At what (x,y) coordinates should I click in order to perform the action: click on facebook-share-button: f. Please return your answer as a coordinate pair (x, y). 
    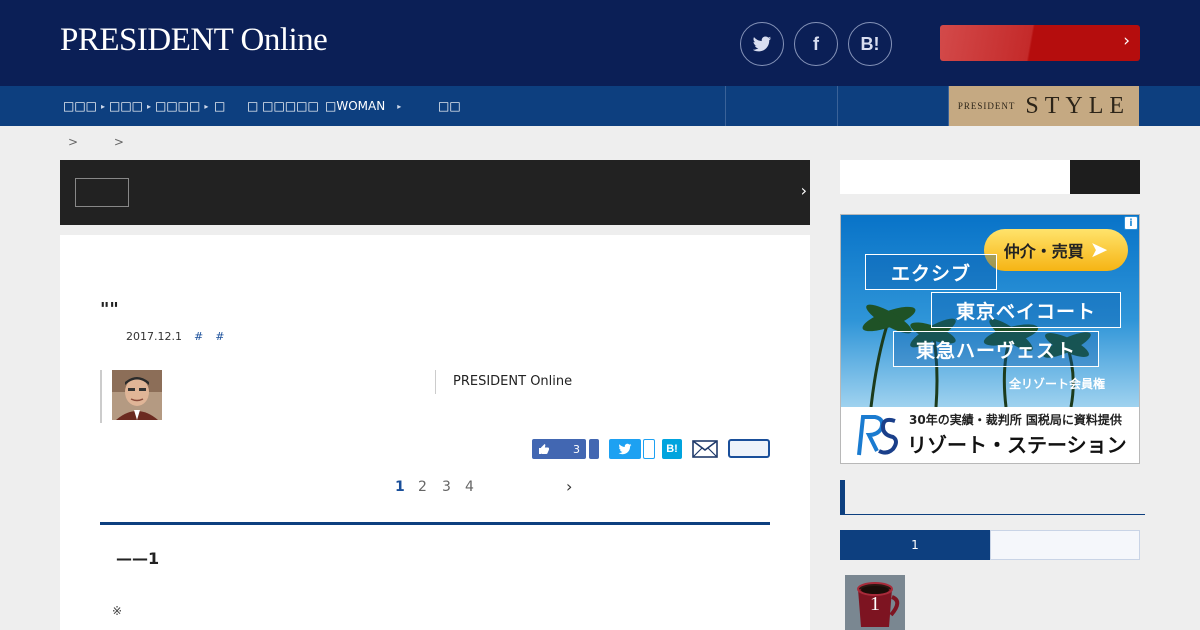
    Looking at the image, I should click on (816, 44).